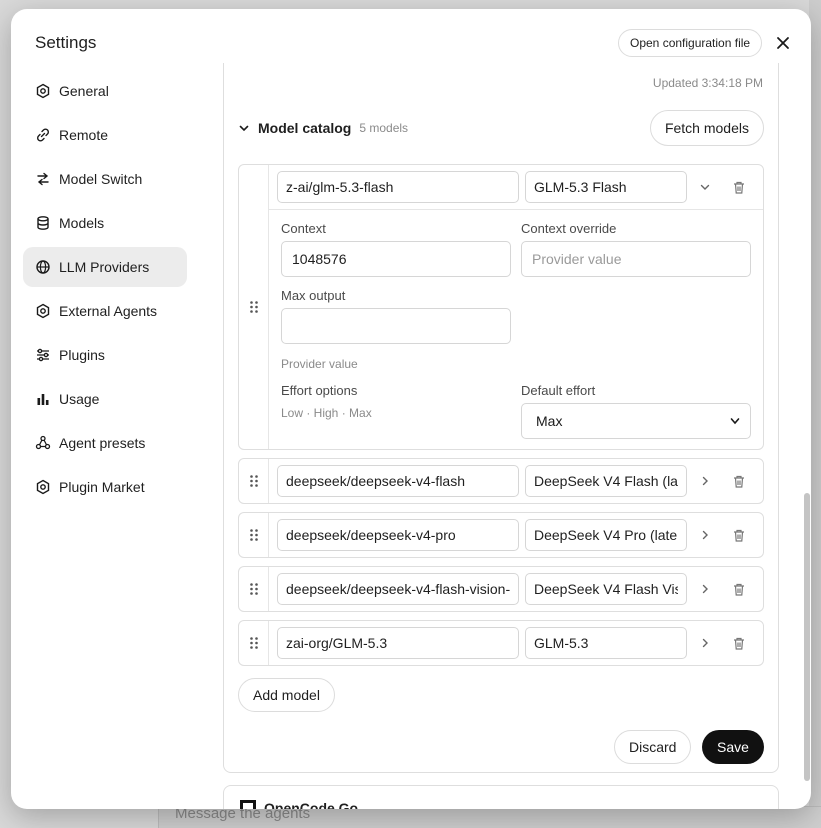  What do you see at coordinates (706, 128) in the screenshot?
I see `fetch-models-button: Fetch models` at bounding box center [706, 128].